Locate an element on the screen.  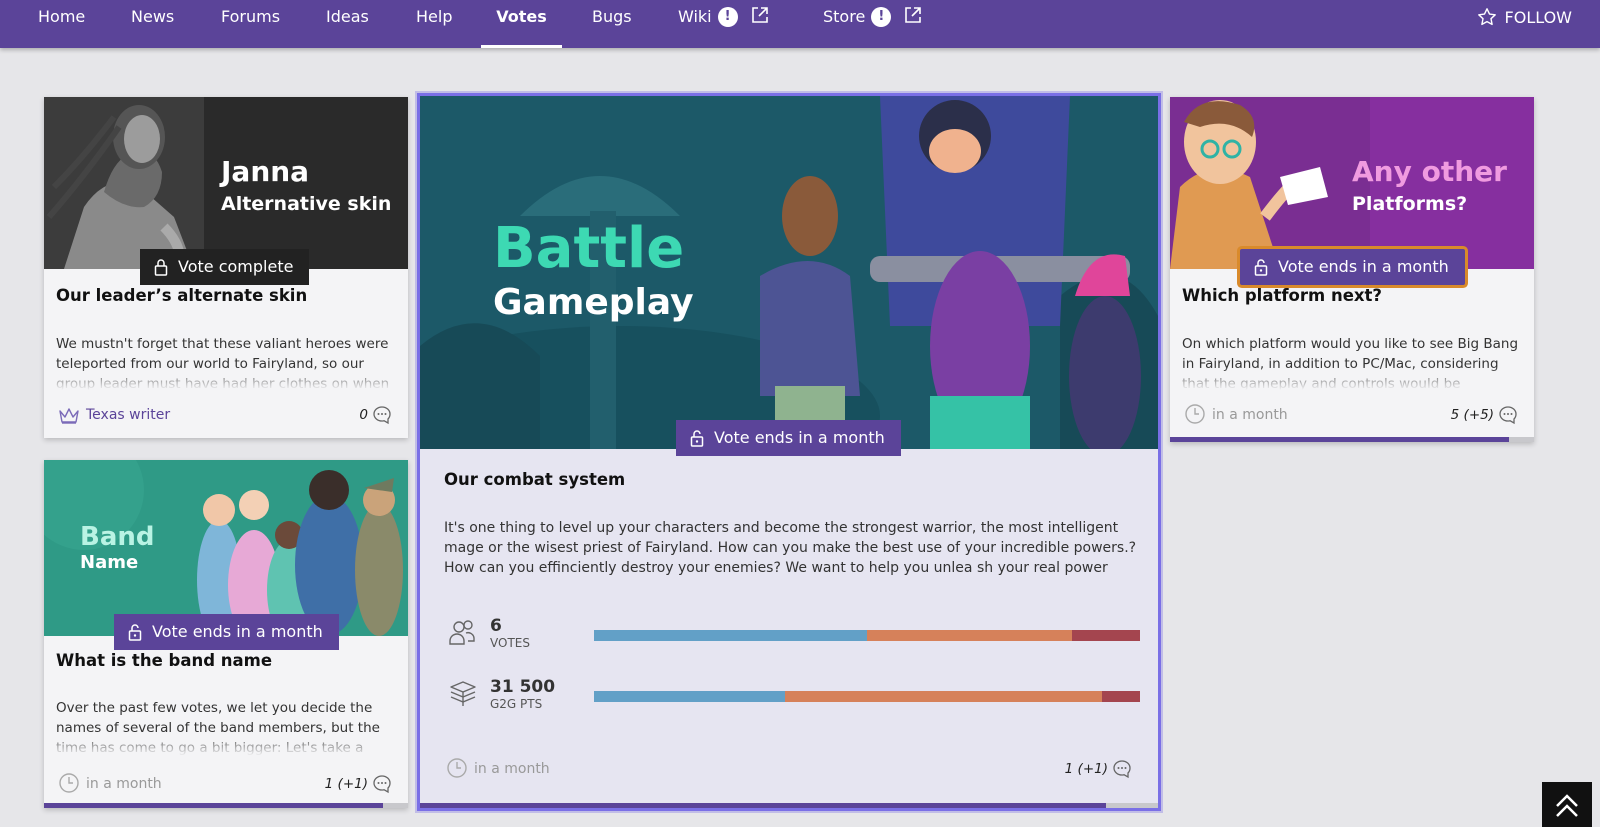
card-title: What is the band name is located at coordinates (164, 660).